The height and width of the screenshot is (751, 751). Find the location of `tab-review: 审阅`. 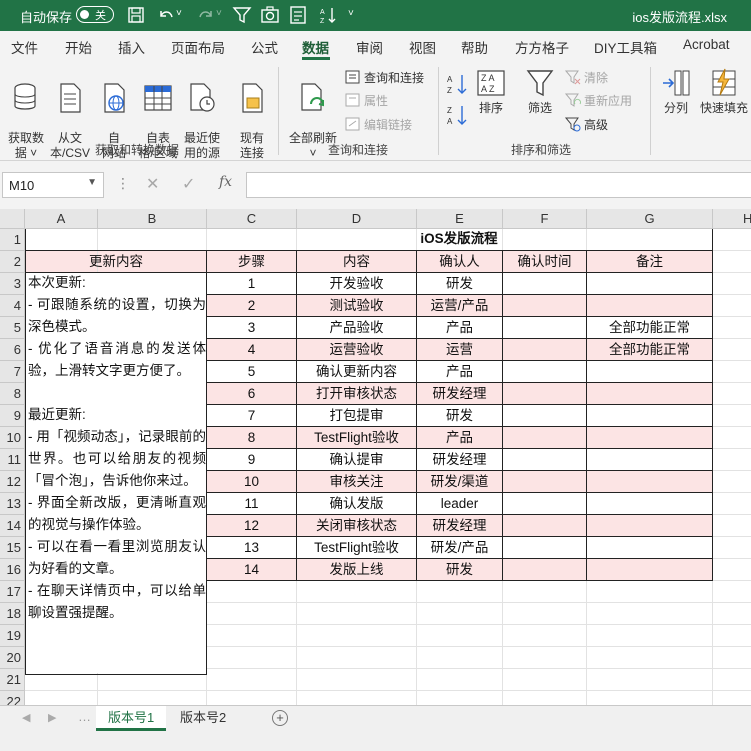

tab-review: 审阅 is located at coordinates (369, 47).